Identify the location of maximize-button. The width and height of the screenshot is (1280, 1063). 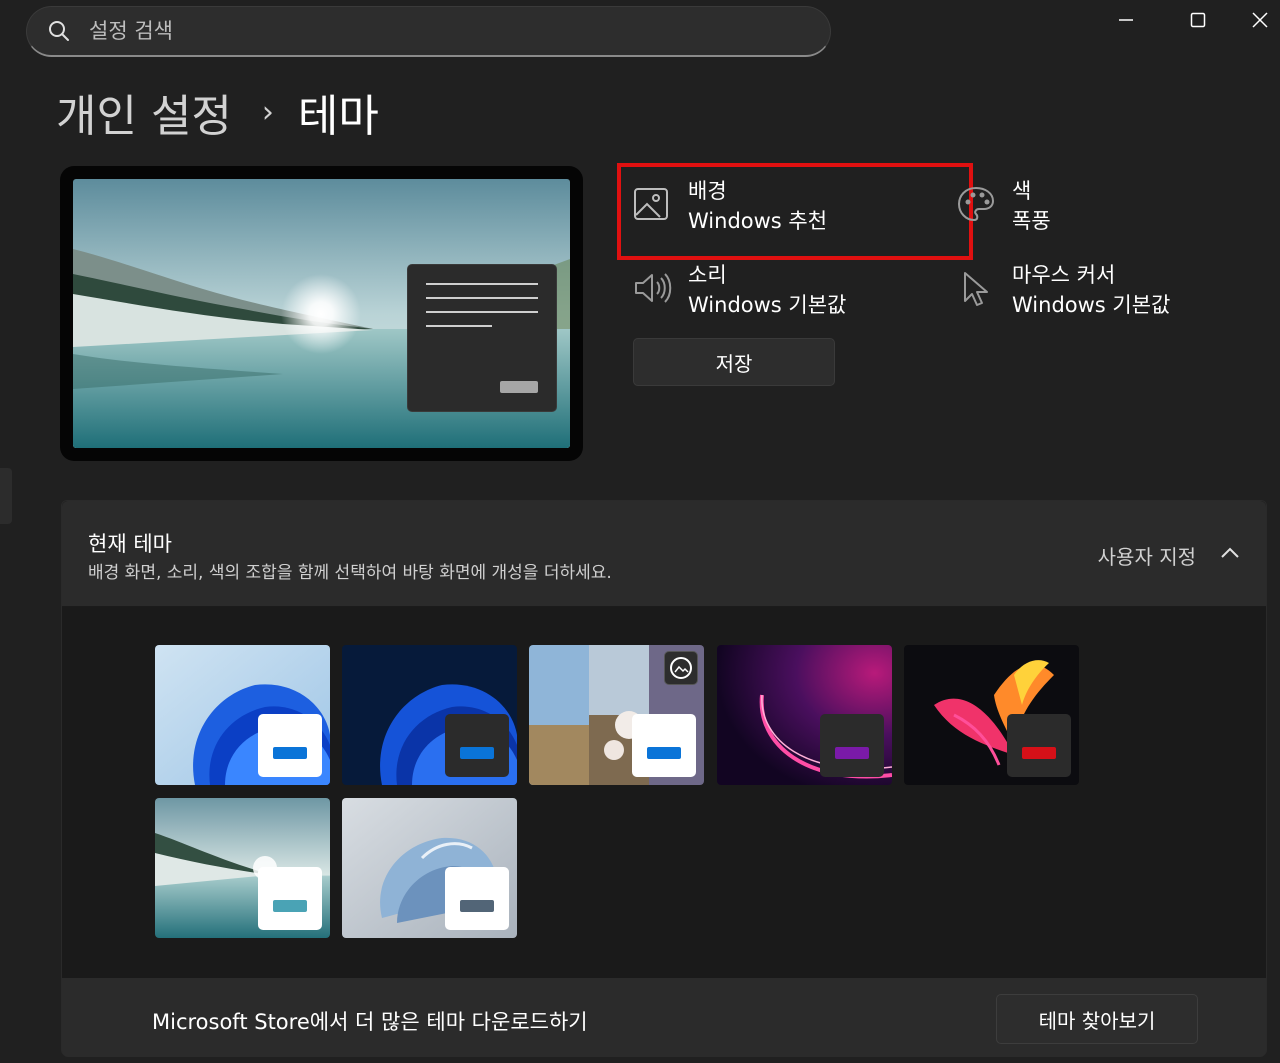
(1198, 20).